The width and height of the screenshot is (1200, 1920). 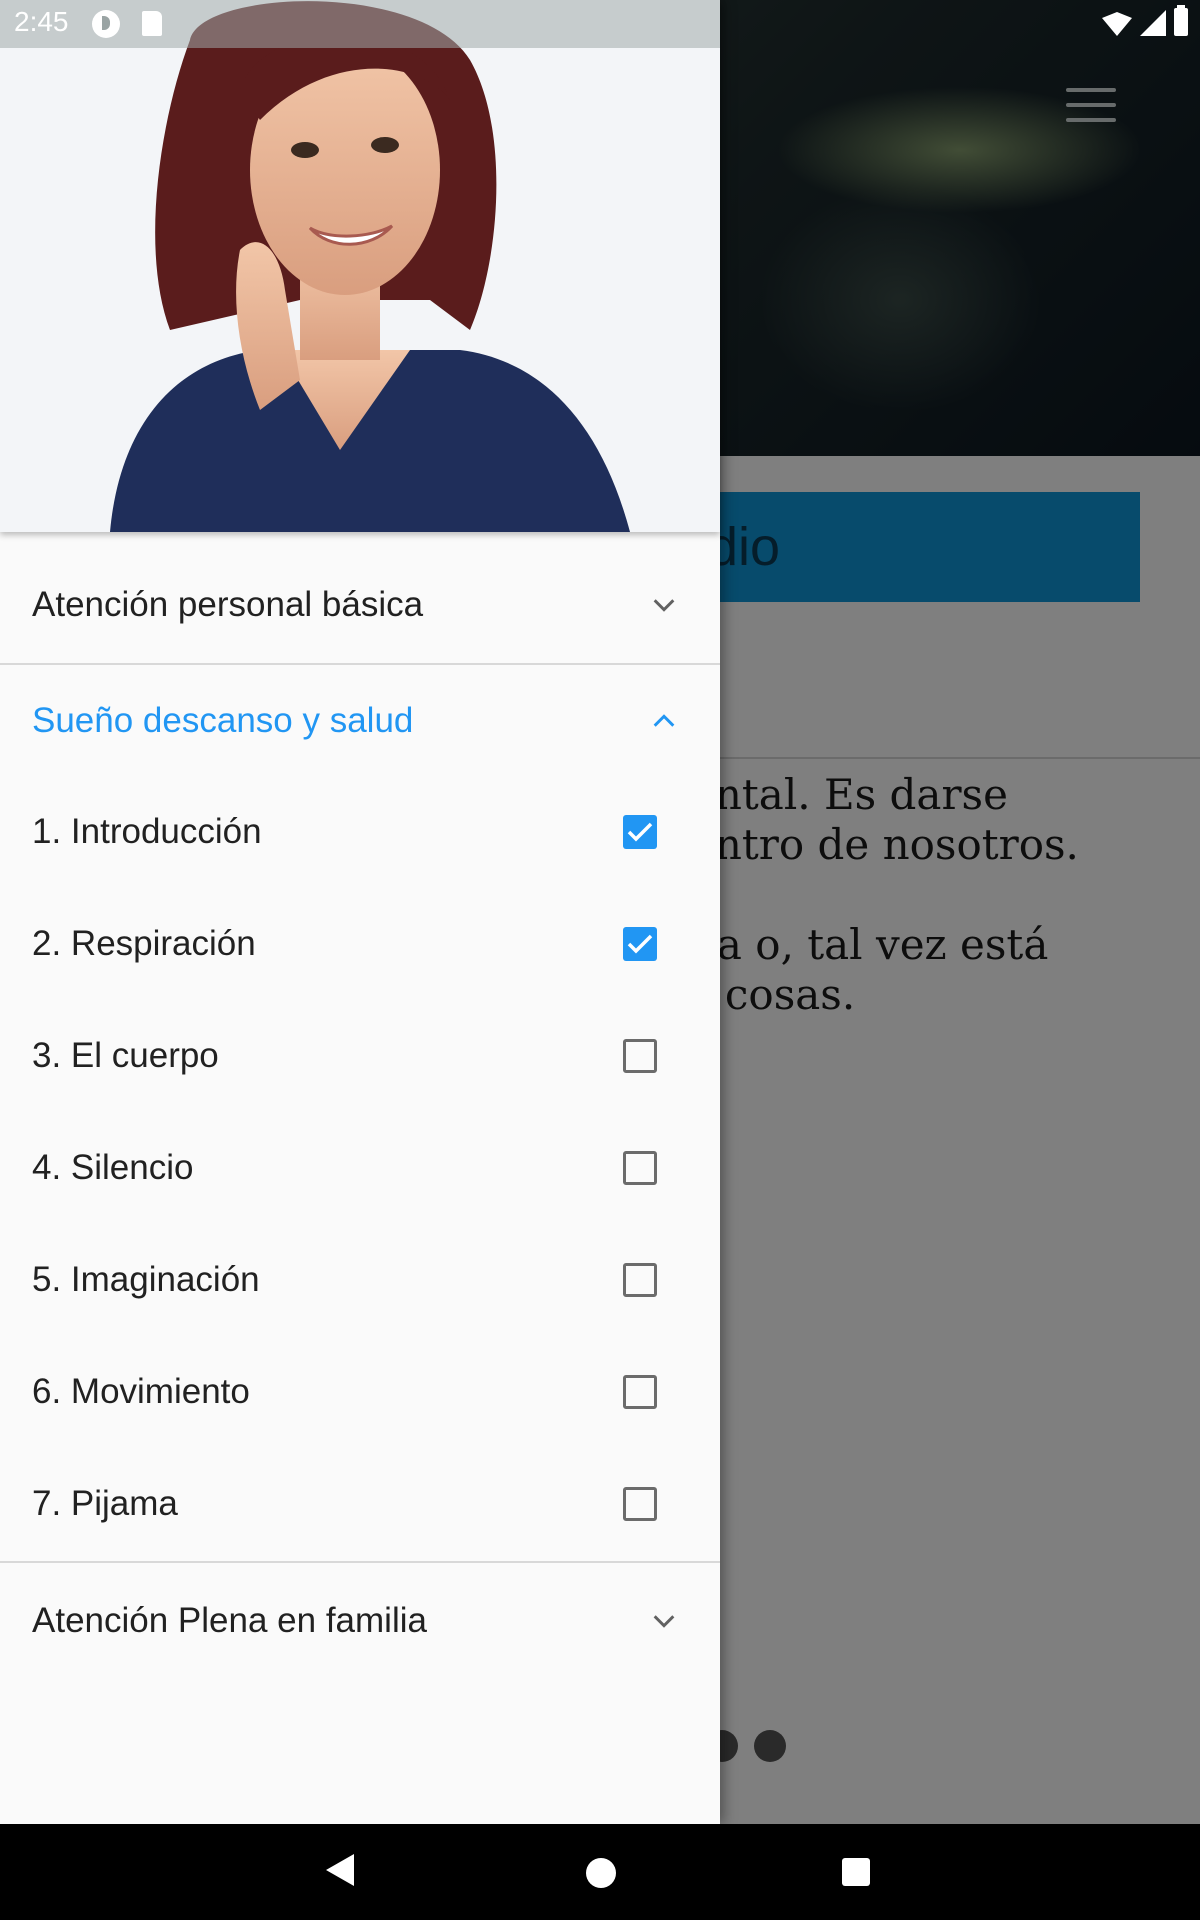 I want to click on recents-icon, so click(x=856, y=1872).